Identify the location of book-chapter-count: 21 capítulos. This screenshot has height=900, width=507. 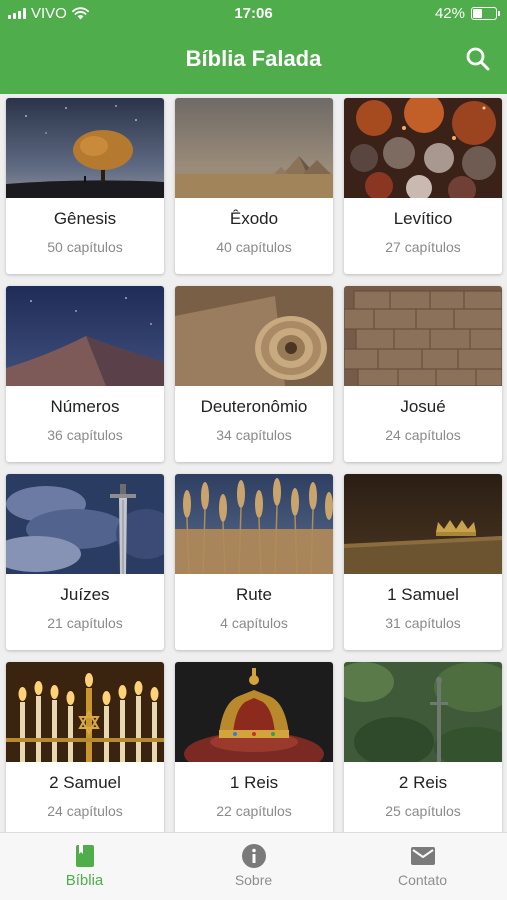
(85, 623).